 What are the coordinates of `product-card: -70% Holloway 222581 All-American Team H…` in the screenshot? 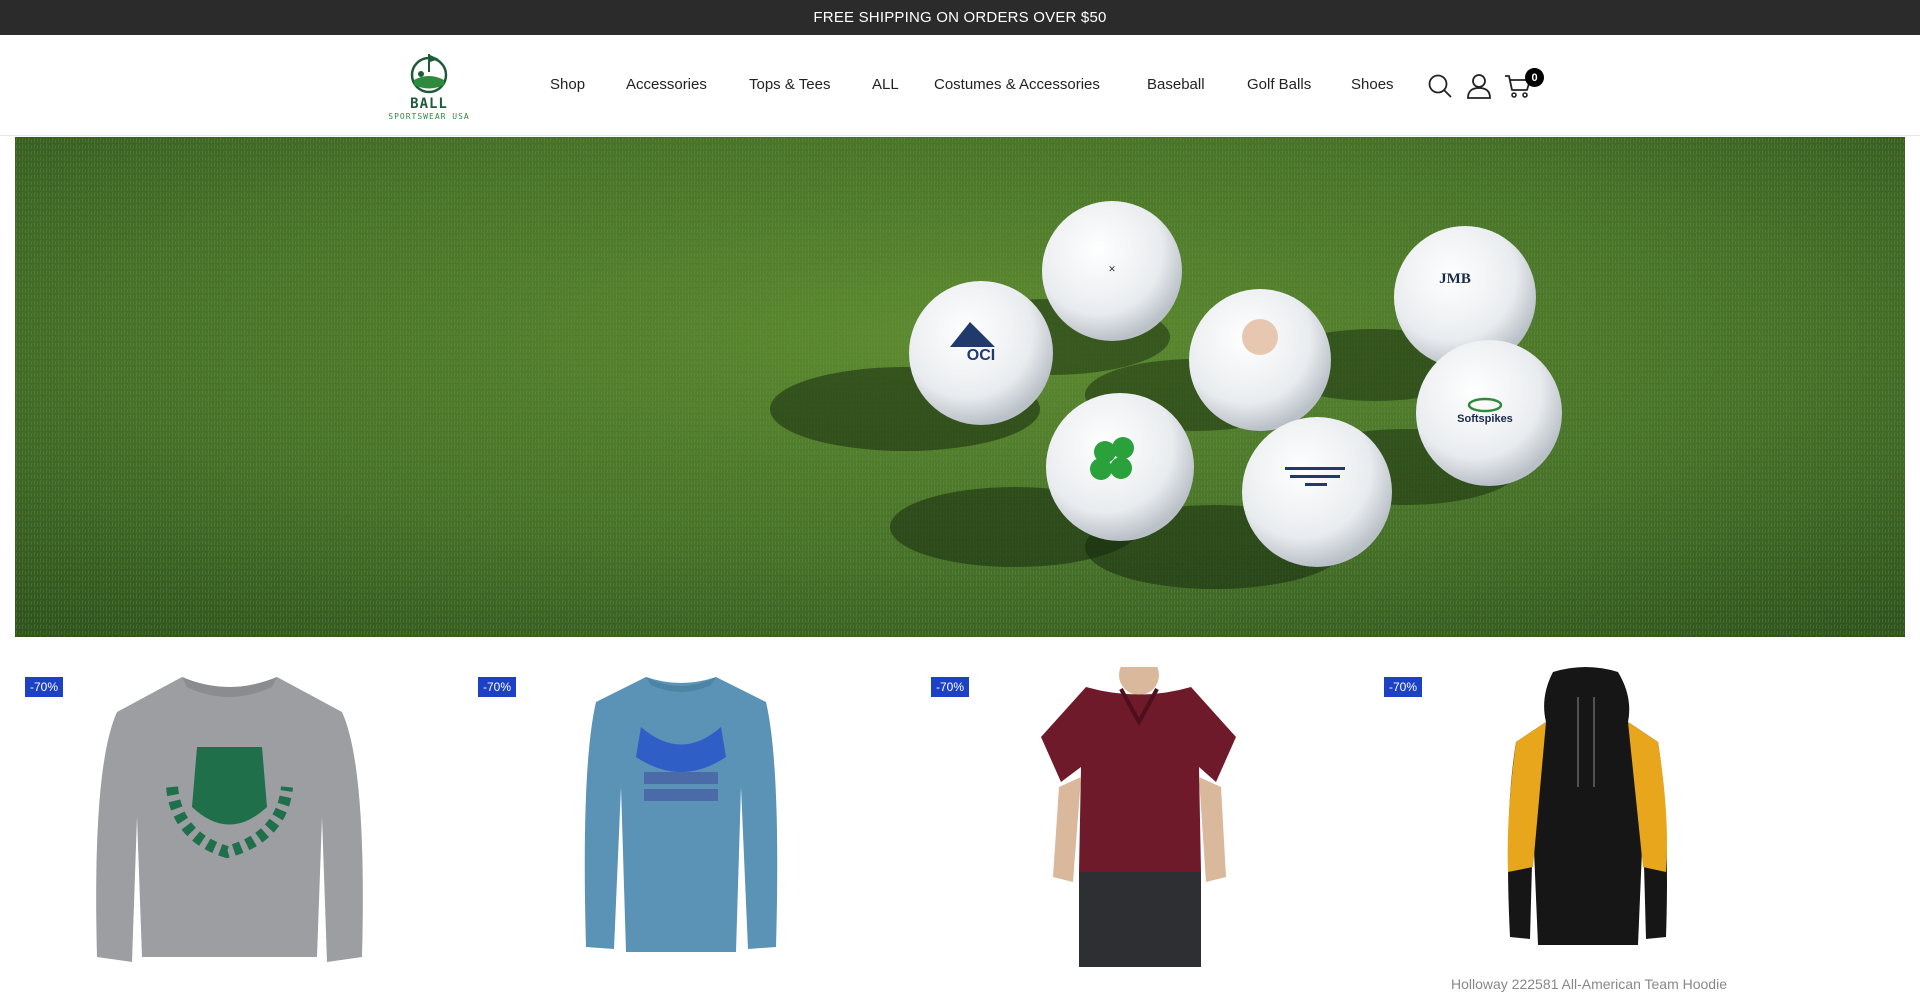 It's located at (1589, 830).